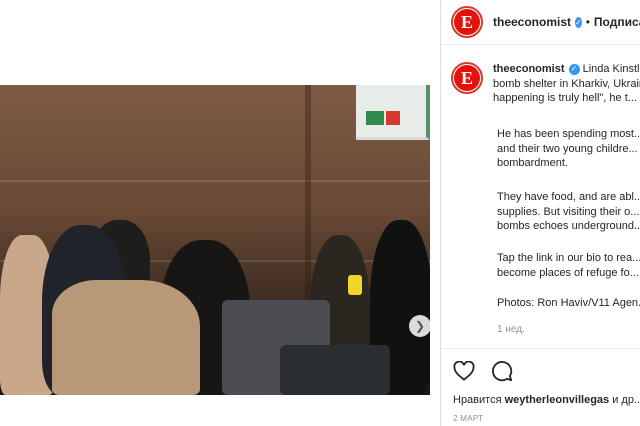 The height and width of the screenshot is (426, 640). I want to click on comment-button, so click(502, 371).